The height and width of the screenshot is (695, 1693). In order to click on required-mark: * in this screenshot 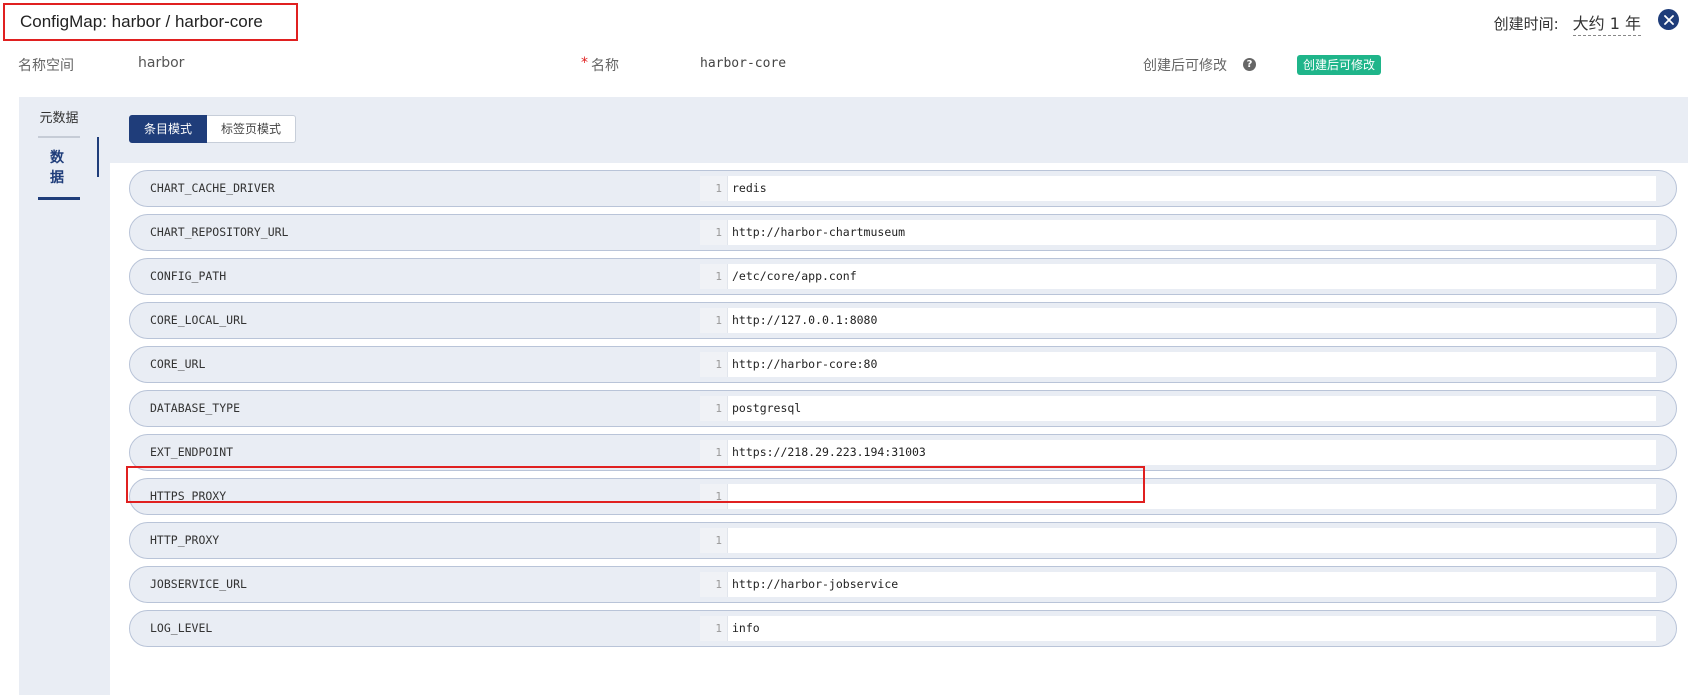, I will do `click(584, 63)`.